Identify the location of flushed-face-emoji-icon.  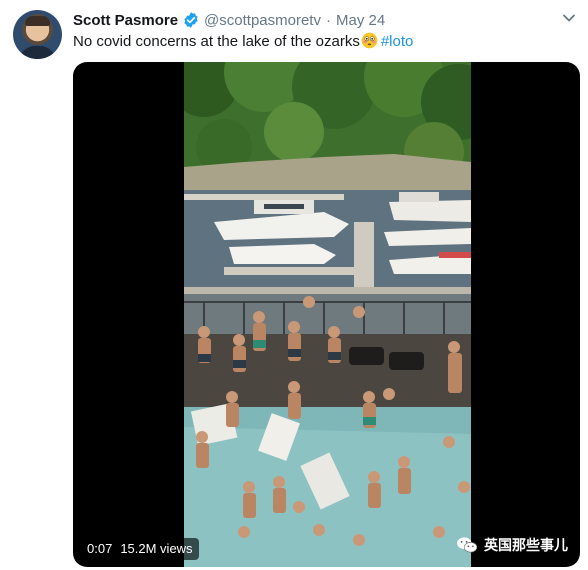
(369, 40).